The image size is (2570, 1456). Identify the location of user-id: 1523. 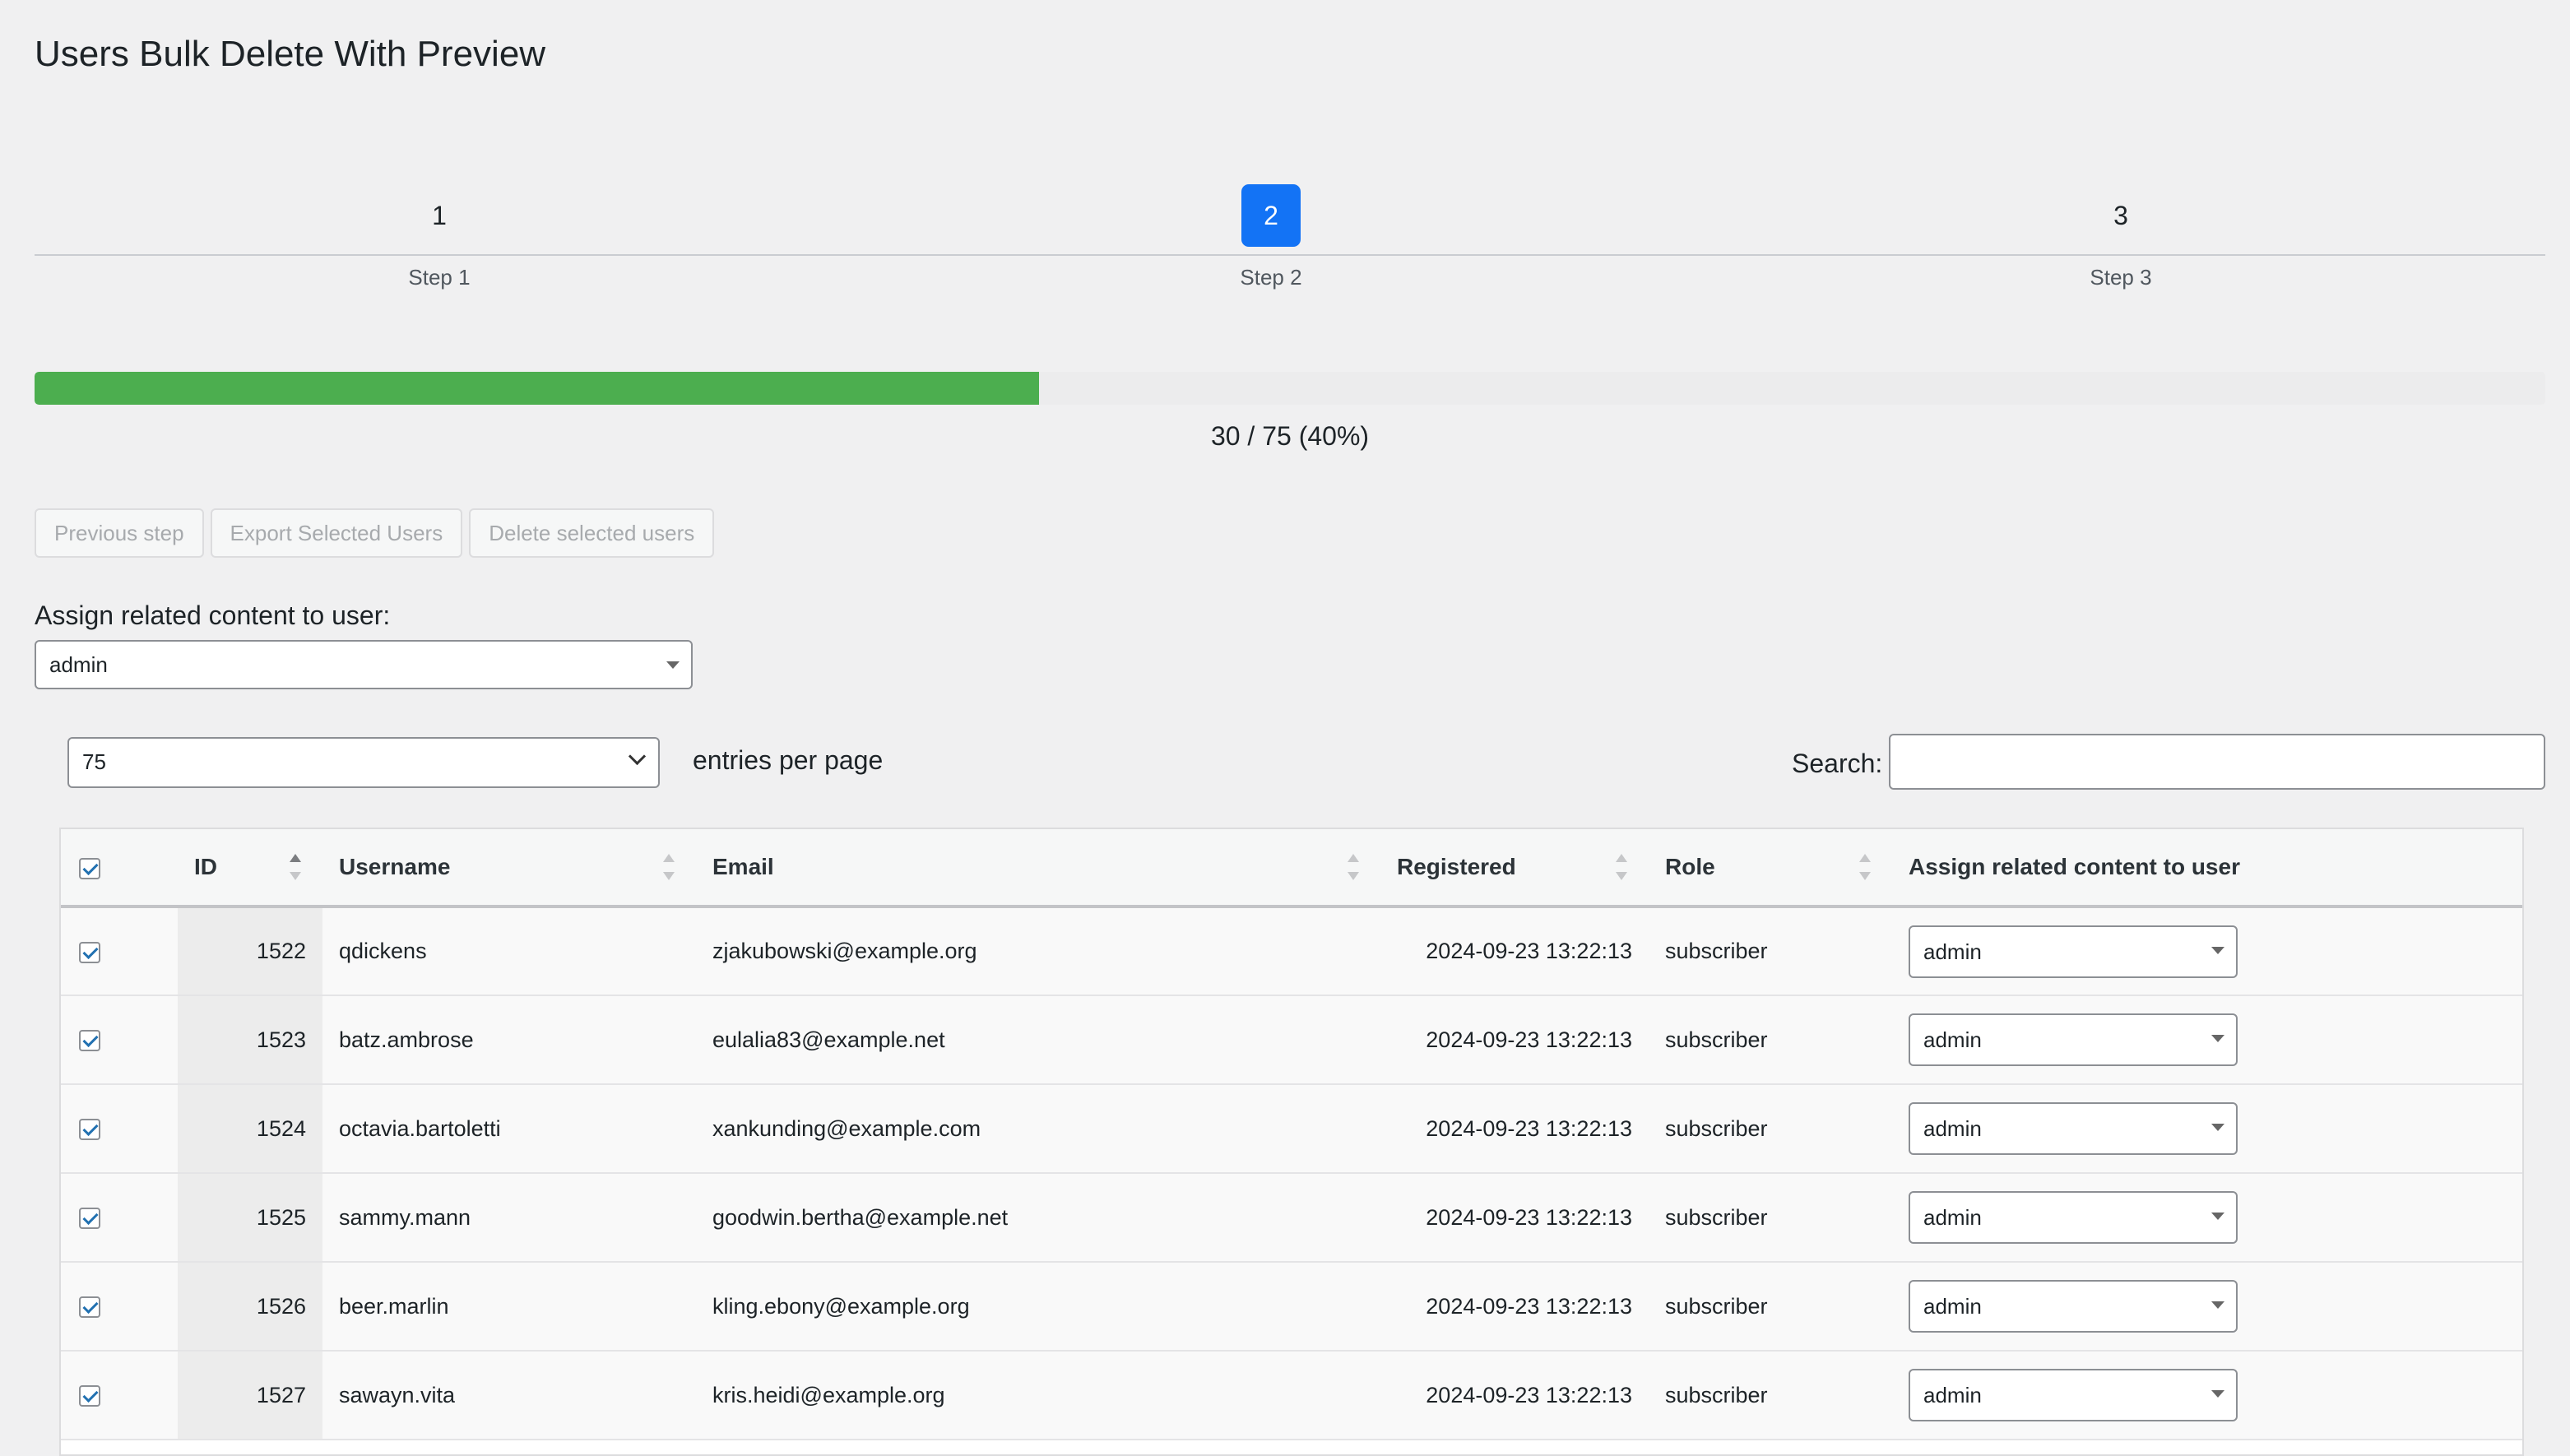
(250, 1040).